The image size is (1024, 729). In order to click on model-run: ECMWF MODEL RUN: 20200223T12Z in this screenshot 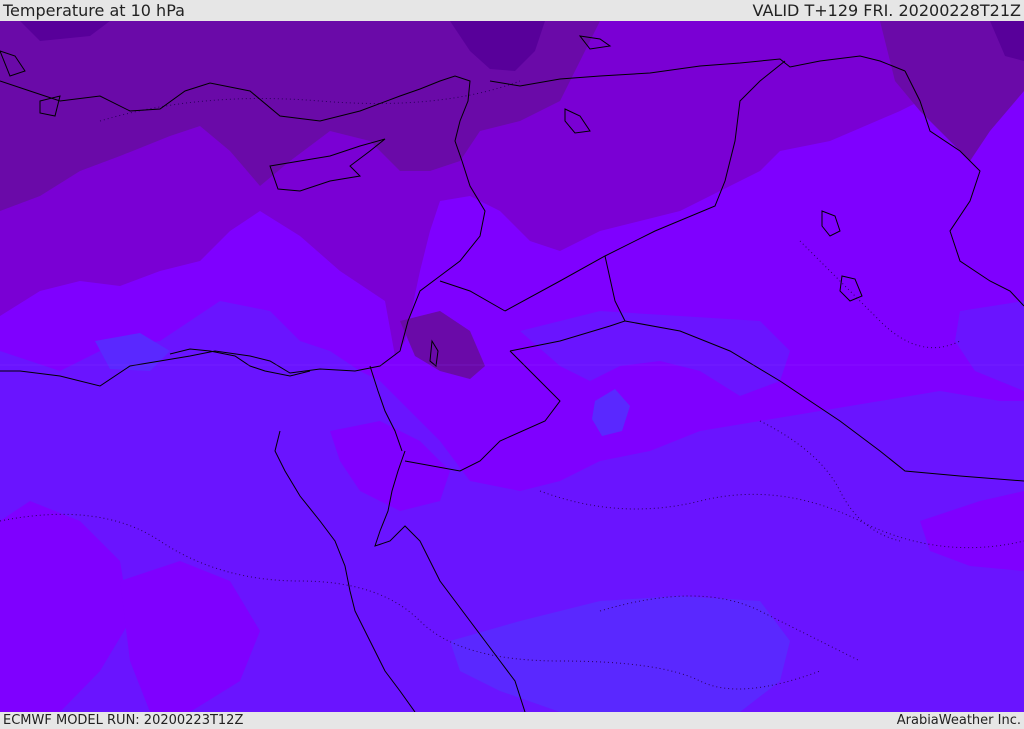, I will do `click(123, 720)`.